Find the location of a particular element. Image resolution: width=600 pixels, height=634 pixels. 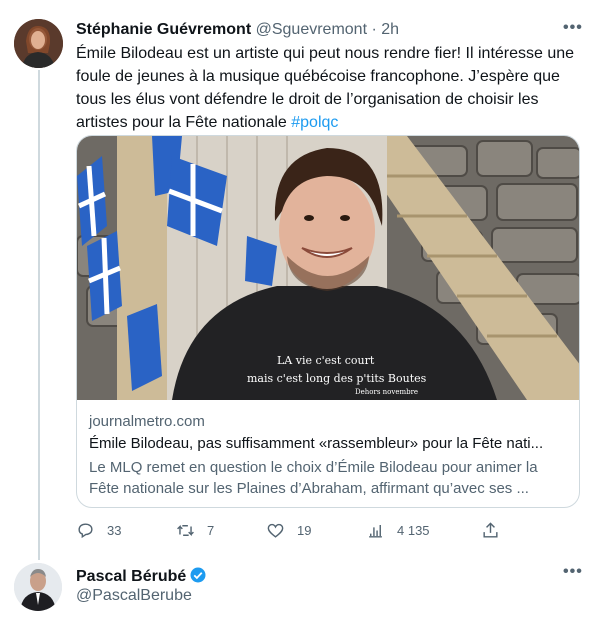

shirt-text-3: Dehors novembre is located at coordinates (386, 392).